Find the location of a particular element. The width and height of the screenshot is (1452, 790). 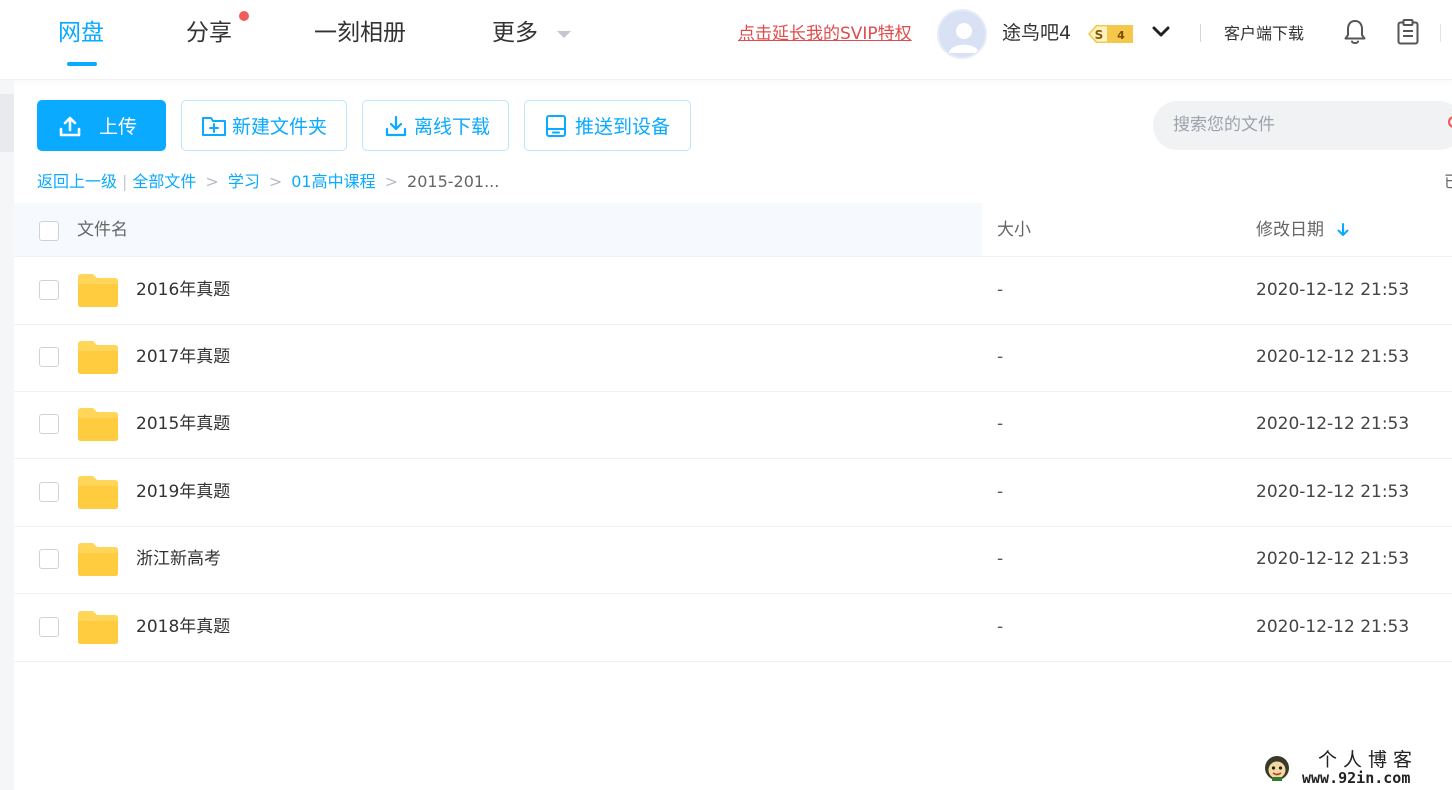

search-box is located at coordinates (1302, 125).